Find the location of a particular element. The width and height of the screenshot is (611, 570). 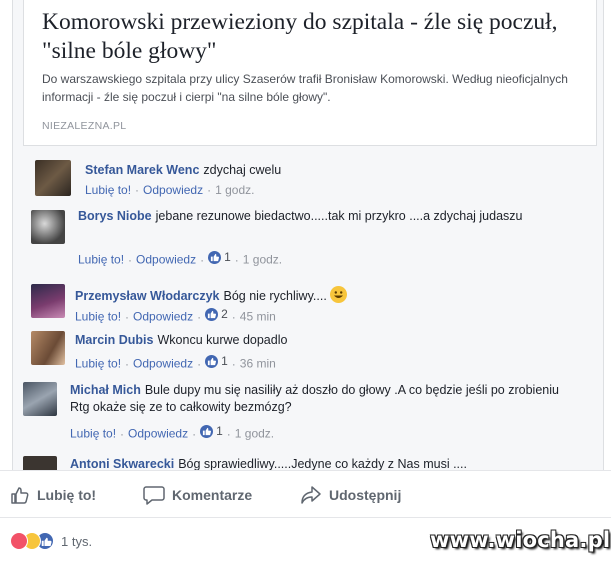

post-action-bar: Lubię to! Komentarze Udostępnij is located at coordinates (305, 494).